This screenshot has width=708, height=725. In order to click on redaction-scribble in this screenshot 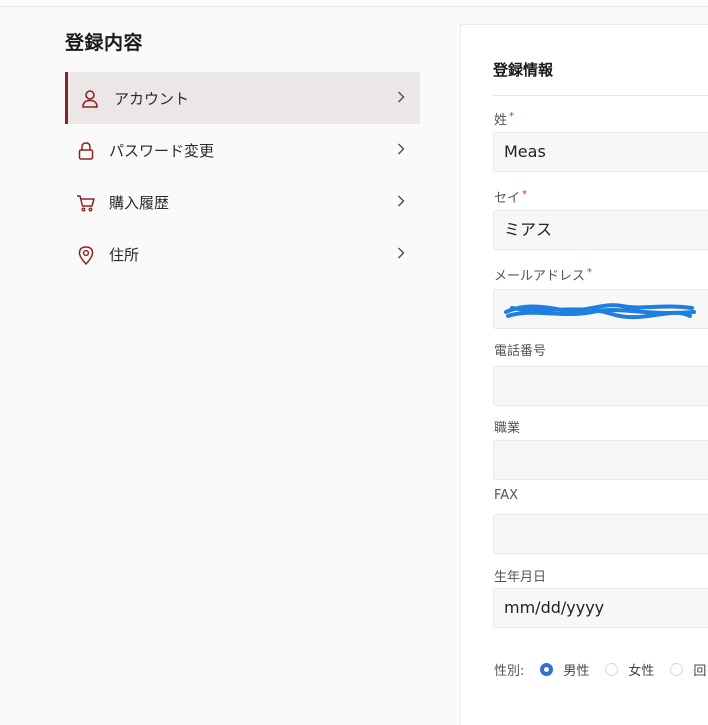, I will do `click(600, 311)`.